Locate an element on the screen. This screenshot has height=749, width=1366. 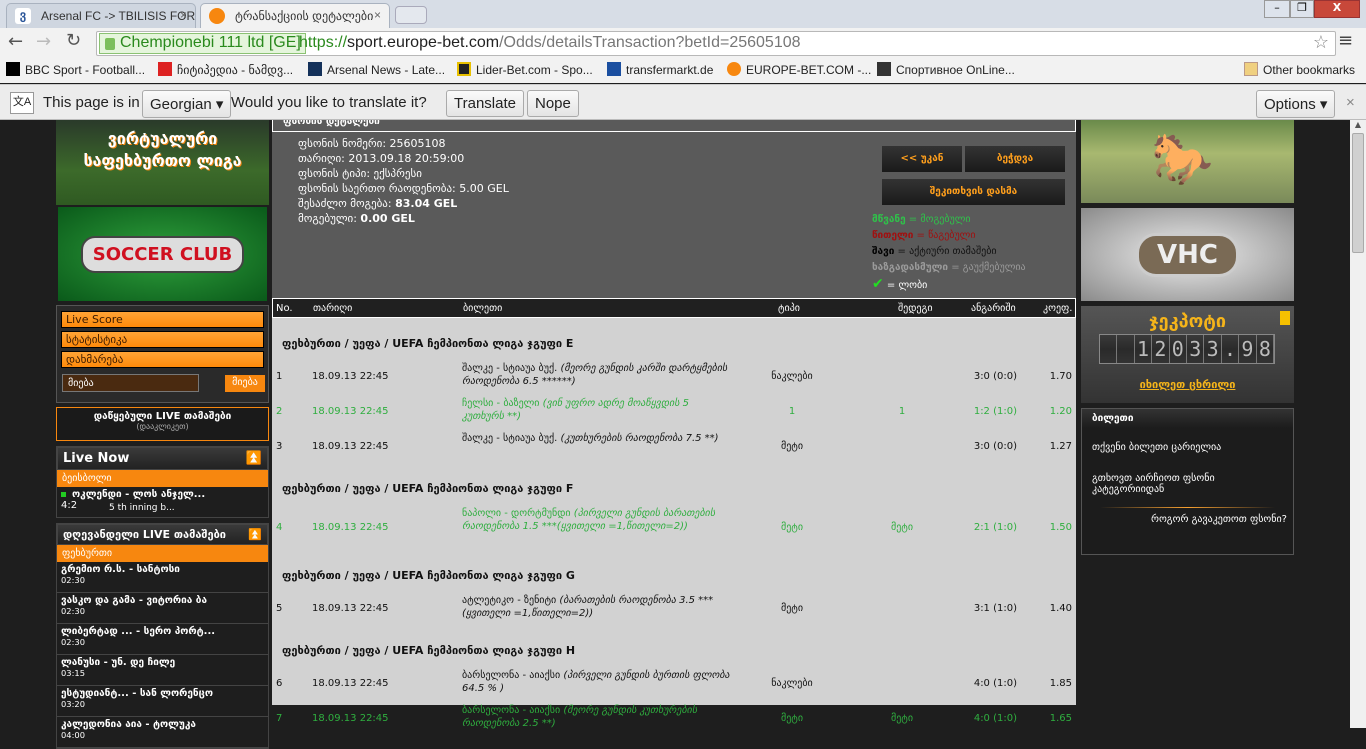
info-label: მოგებული: is located at coordinates (327, 218).